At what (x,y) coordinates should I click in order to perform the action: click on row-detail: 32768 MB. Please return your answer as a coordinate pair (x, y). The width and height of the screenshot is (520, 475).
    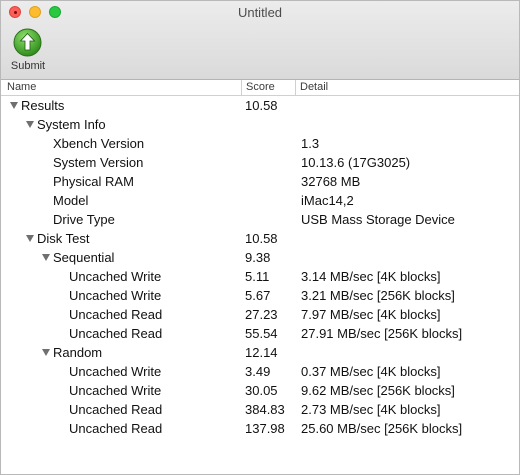
    Looking at the image, I should click on (331, 181).